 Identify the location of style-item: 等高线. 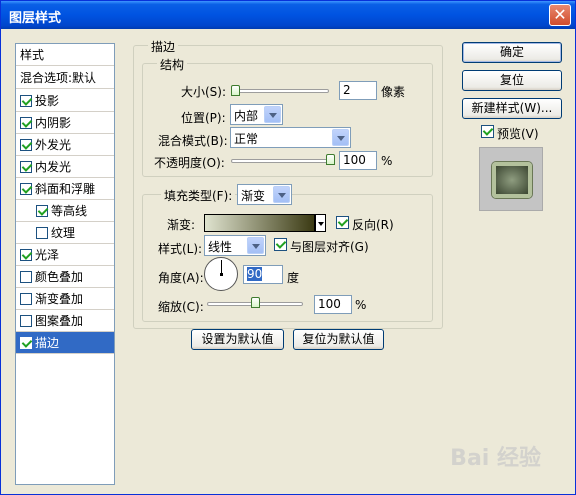
(65, 211).